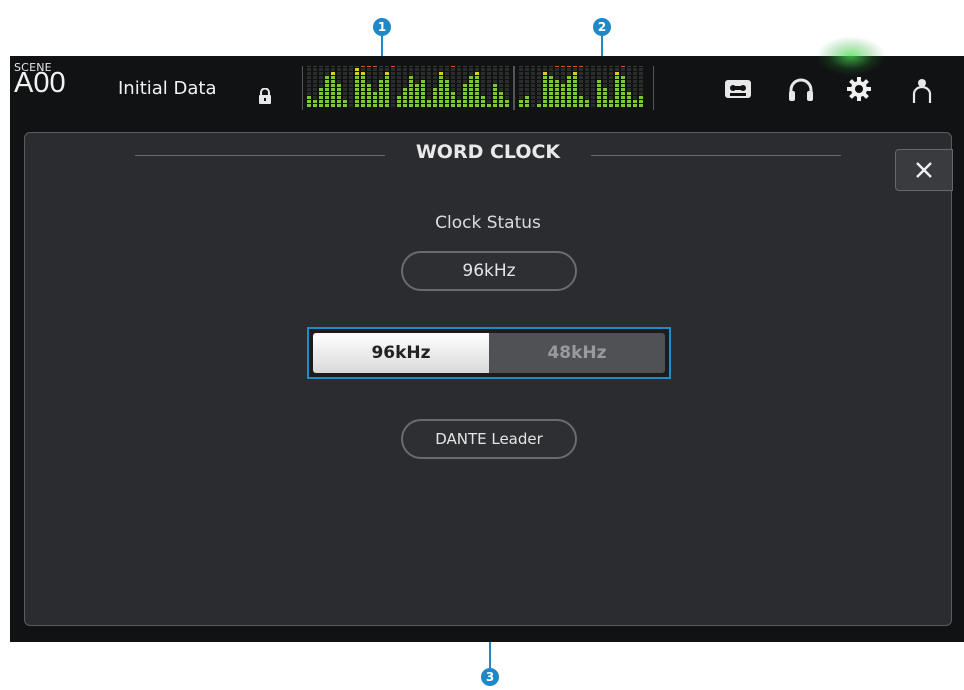 This screenshot has height=690, width=964. Describe the element at coordinates (801, 92) in the screenshot. I see `headphones-icon` at that location.